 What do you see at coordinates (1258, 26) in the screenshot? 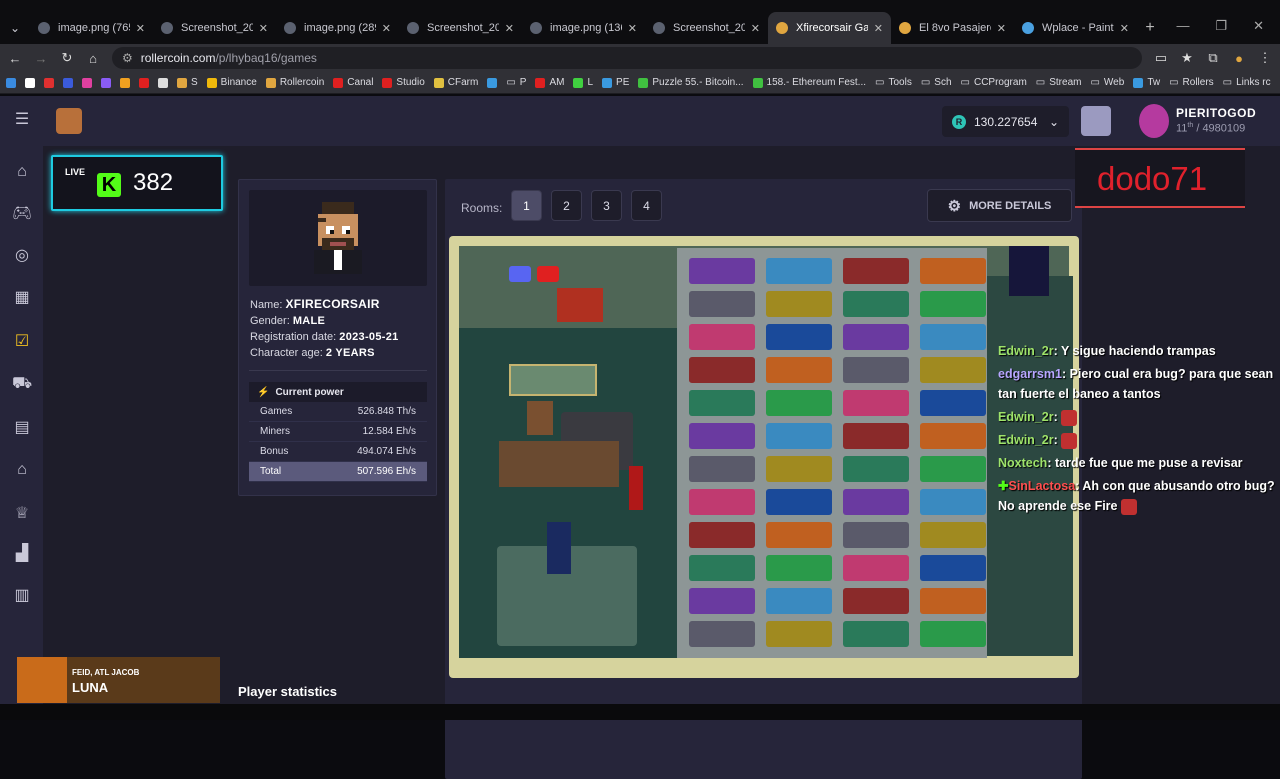
I see `close-window-icon: ✕` at bounding box center [1258, 26].